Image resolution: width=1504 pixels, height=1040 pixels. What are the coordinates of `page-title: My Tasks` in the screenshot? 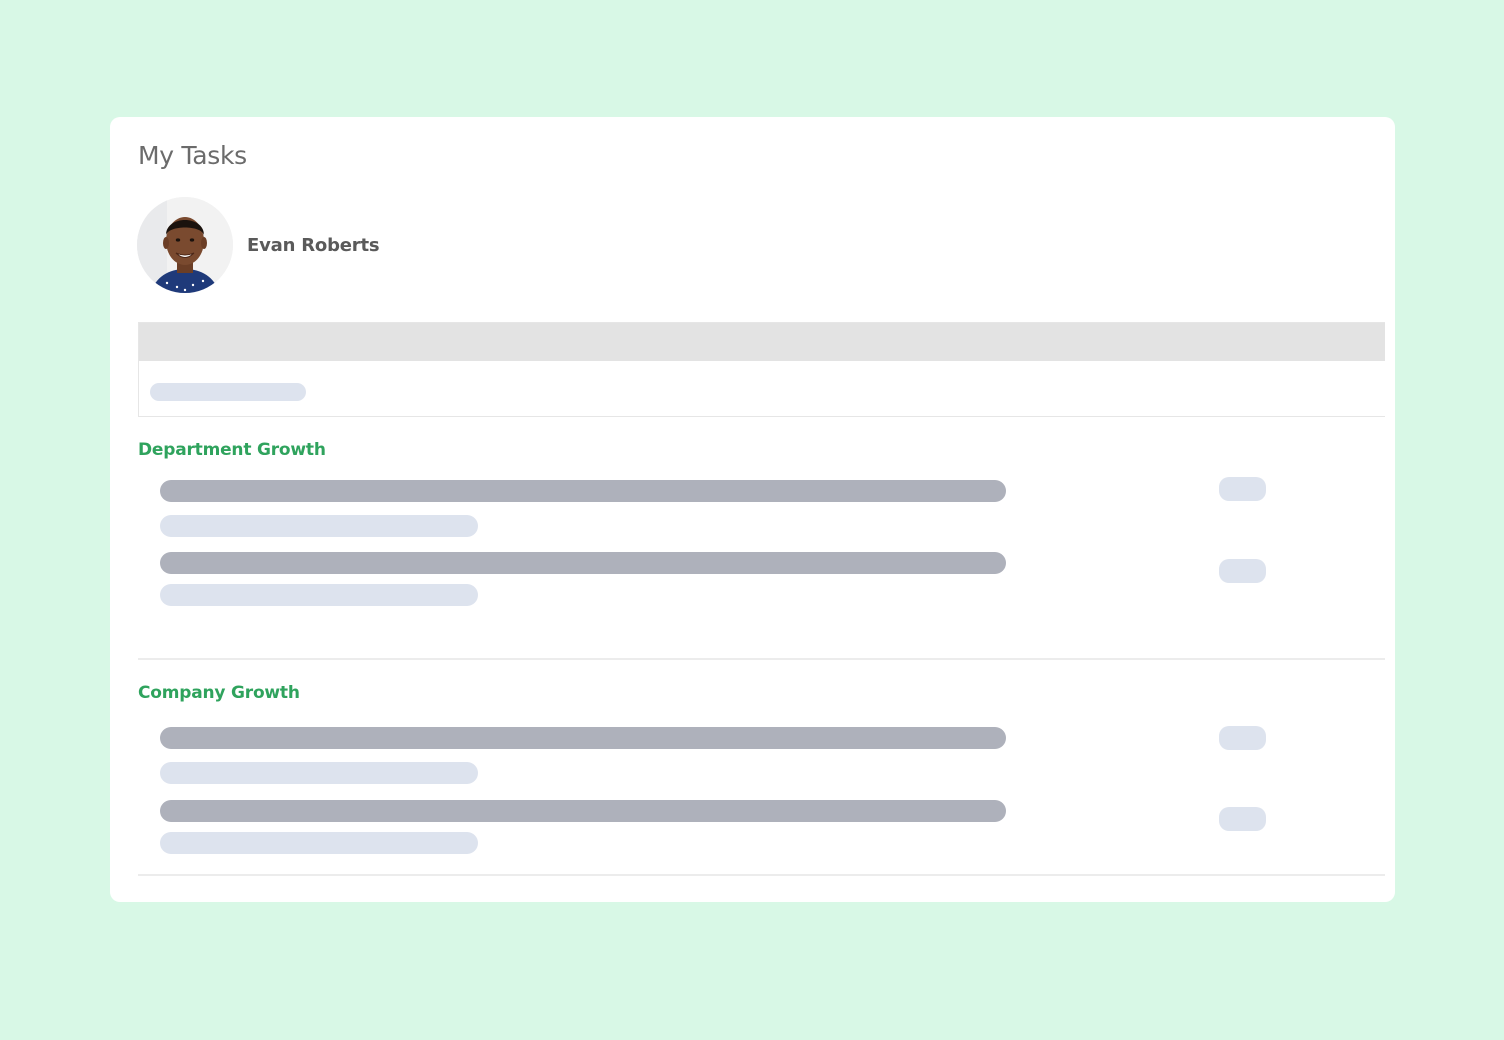 It's located at (192, 155).